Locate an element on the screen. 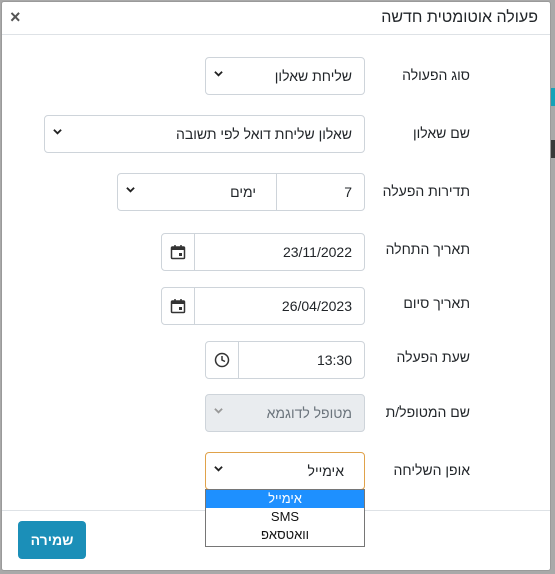  send-method-option-sms: SMS is located at coordinates (285, 517).